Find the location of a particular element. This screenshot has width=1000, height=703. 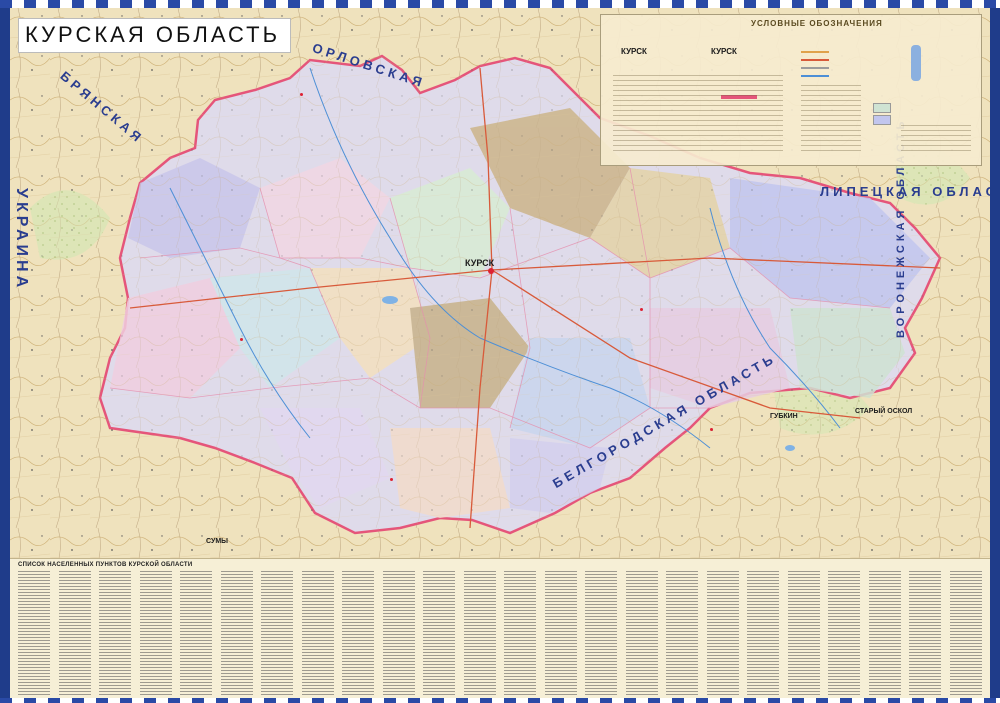

neighbor-region-label: УКРАИНА is located at coordinates (21, 240).